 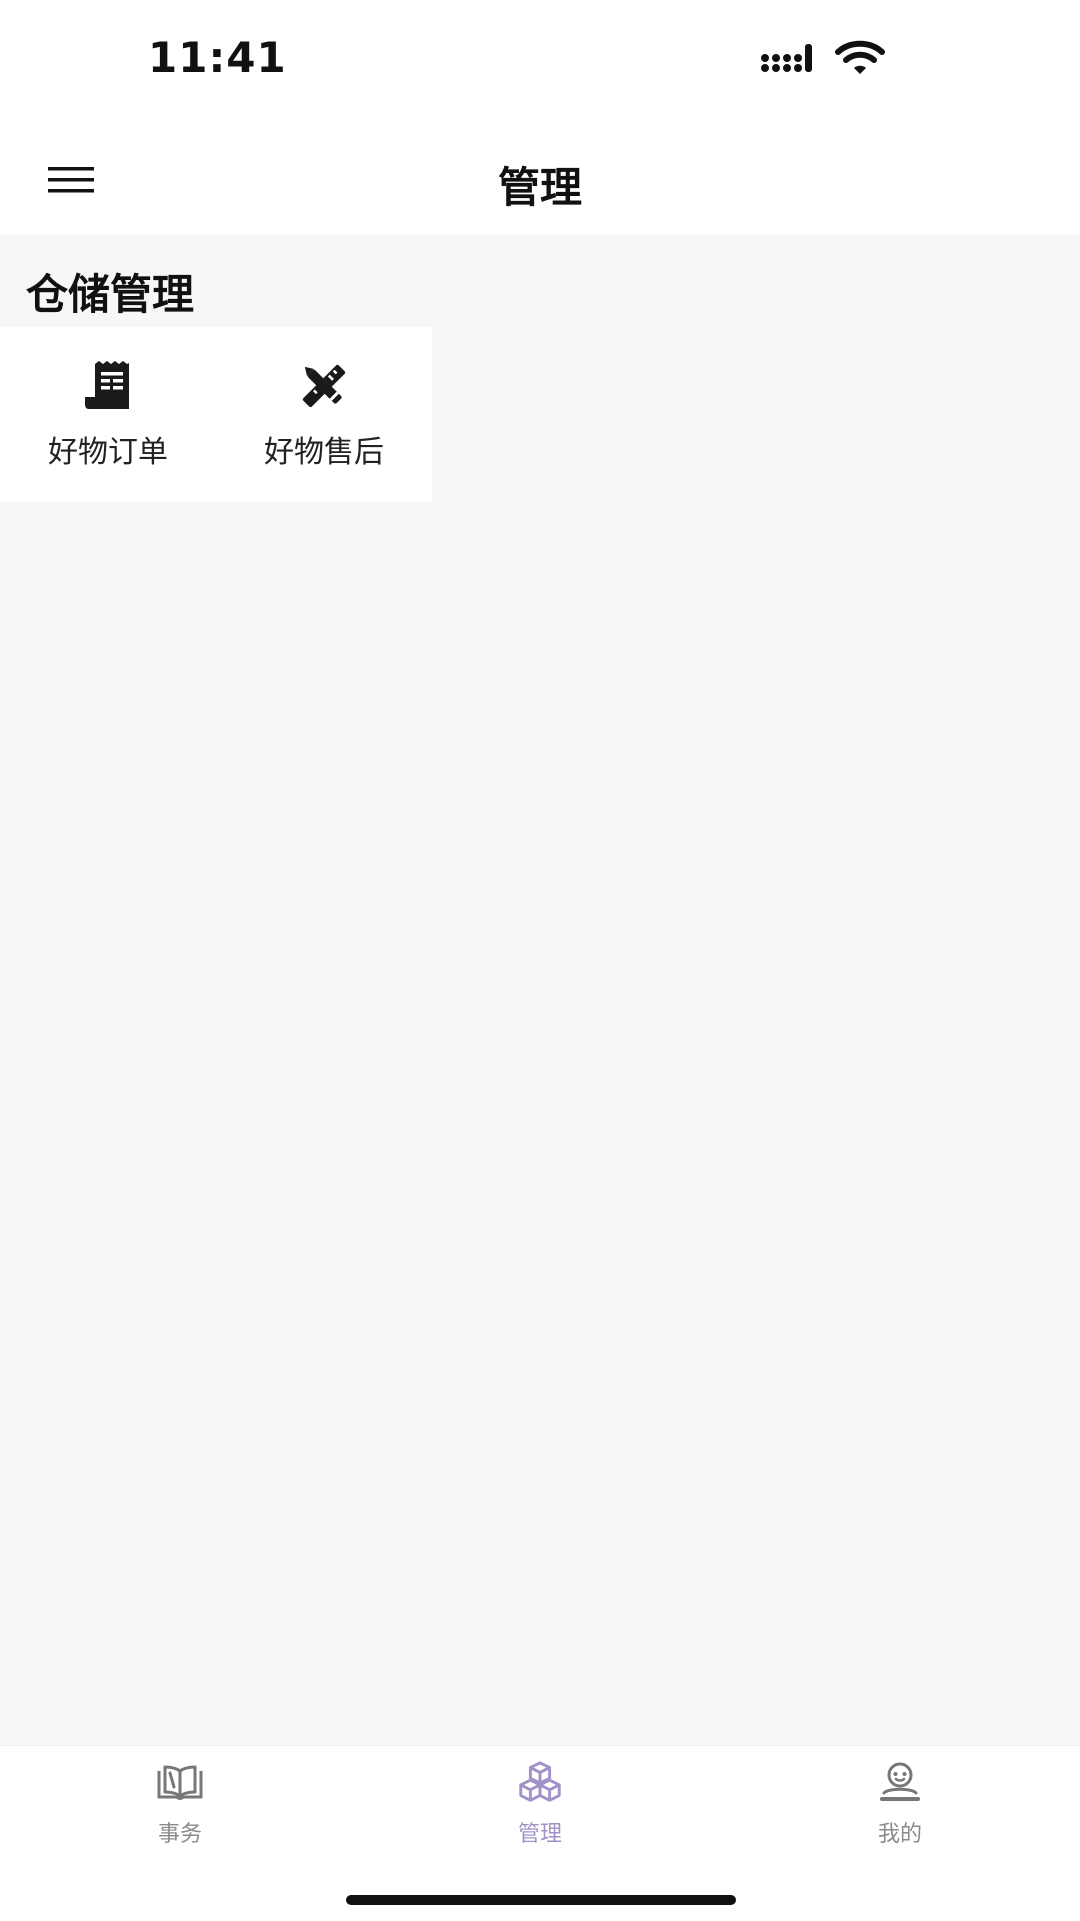 What do you see at coordinates (540, 60) in the screenshot?
I see `status-bar: 11:41` at bounding box center [540, 60].